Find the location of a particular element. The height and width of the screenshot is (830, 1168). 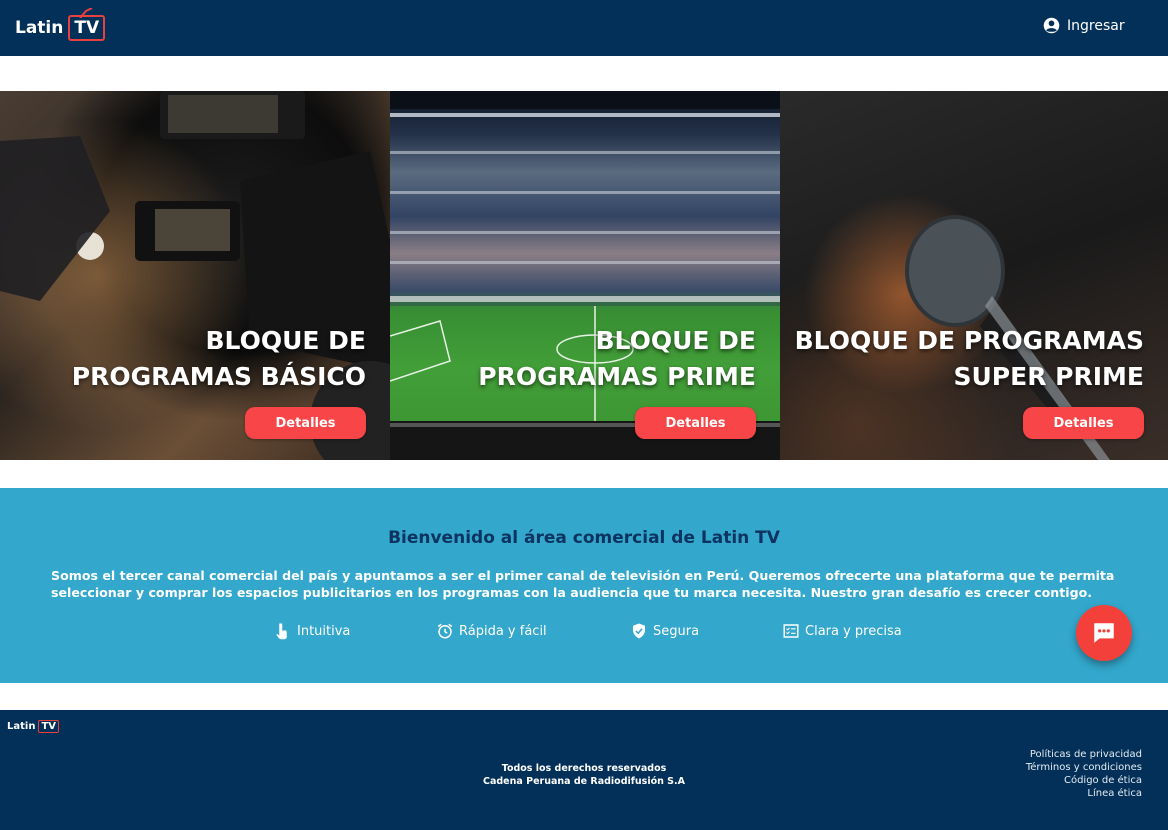

logo-tv-box: TV is located at coordinates (87, 24).